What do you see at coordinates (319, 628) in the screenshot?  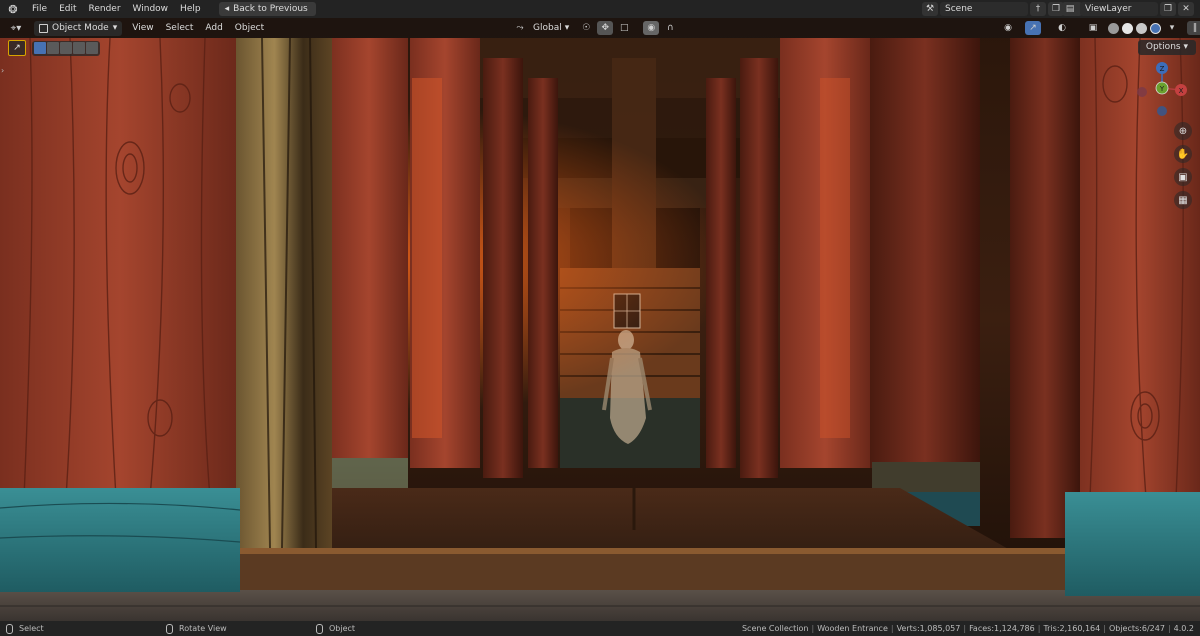 I see `mouse-right-icon` at bounding box center [319, 628].